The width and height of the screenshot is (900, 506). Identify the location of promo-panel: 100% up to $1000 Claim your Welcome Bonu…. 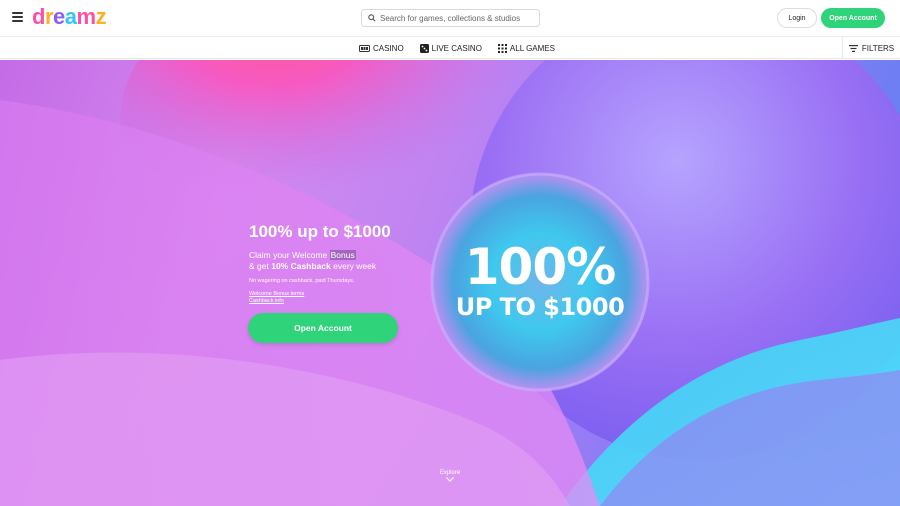
(349, 262).